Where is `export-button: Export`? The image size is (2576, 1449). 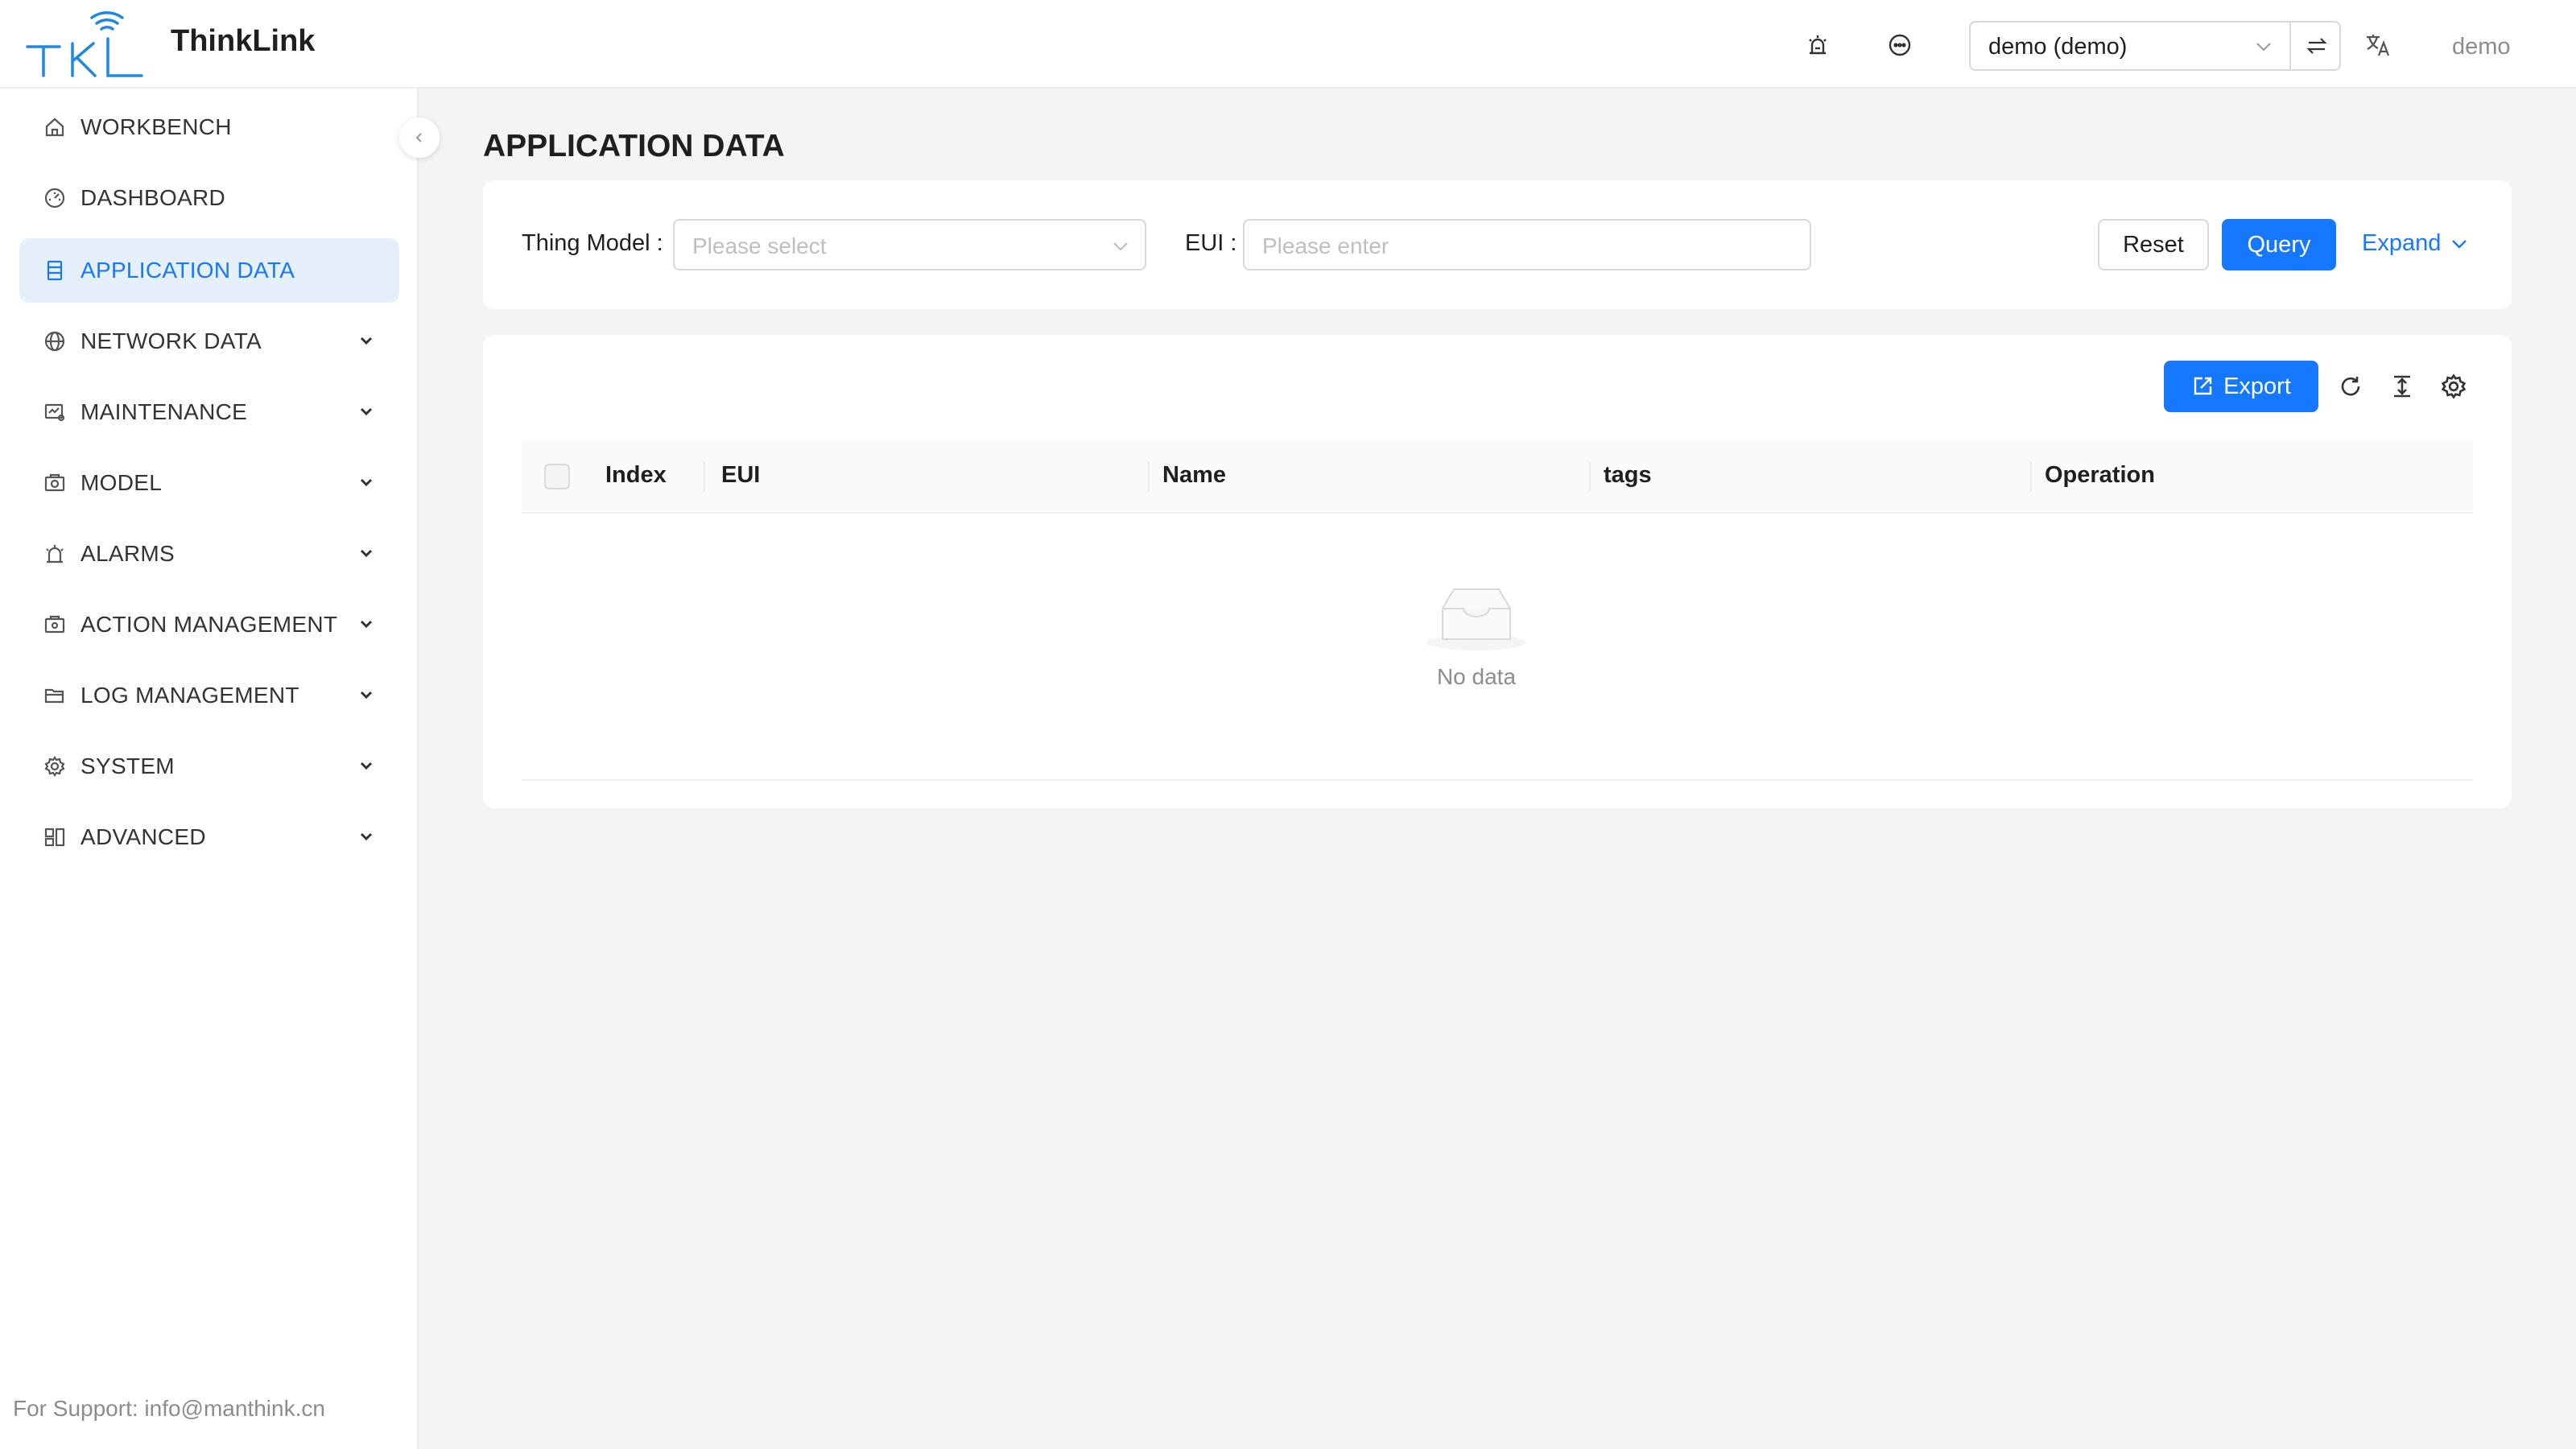
export-button: Export is located at coordinates (2241, 386).